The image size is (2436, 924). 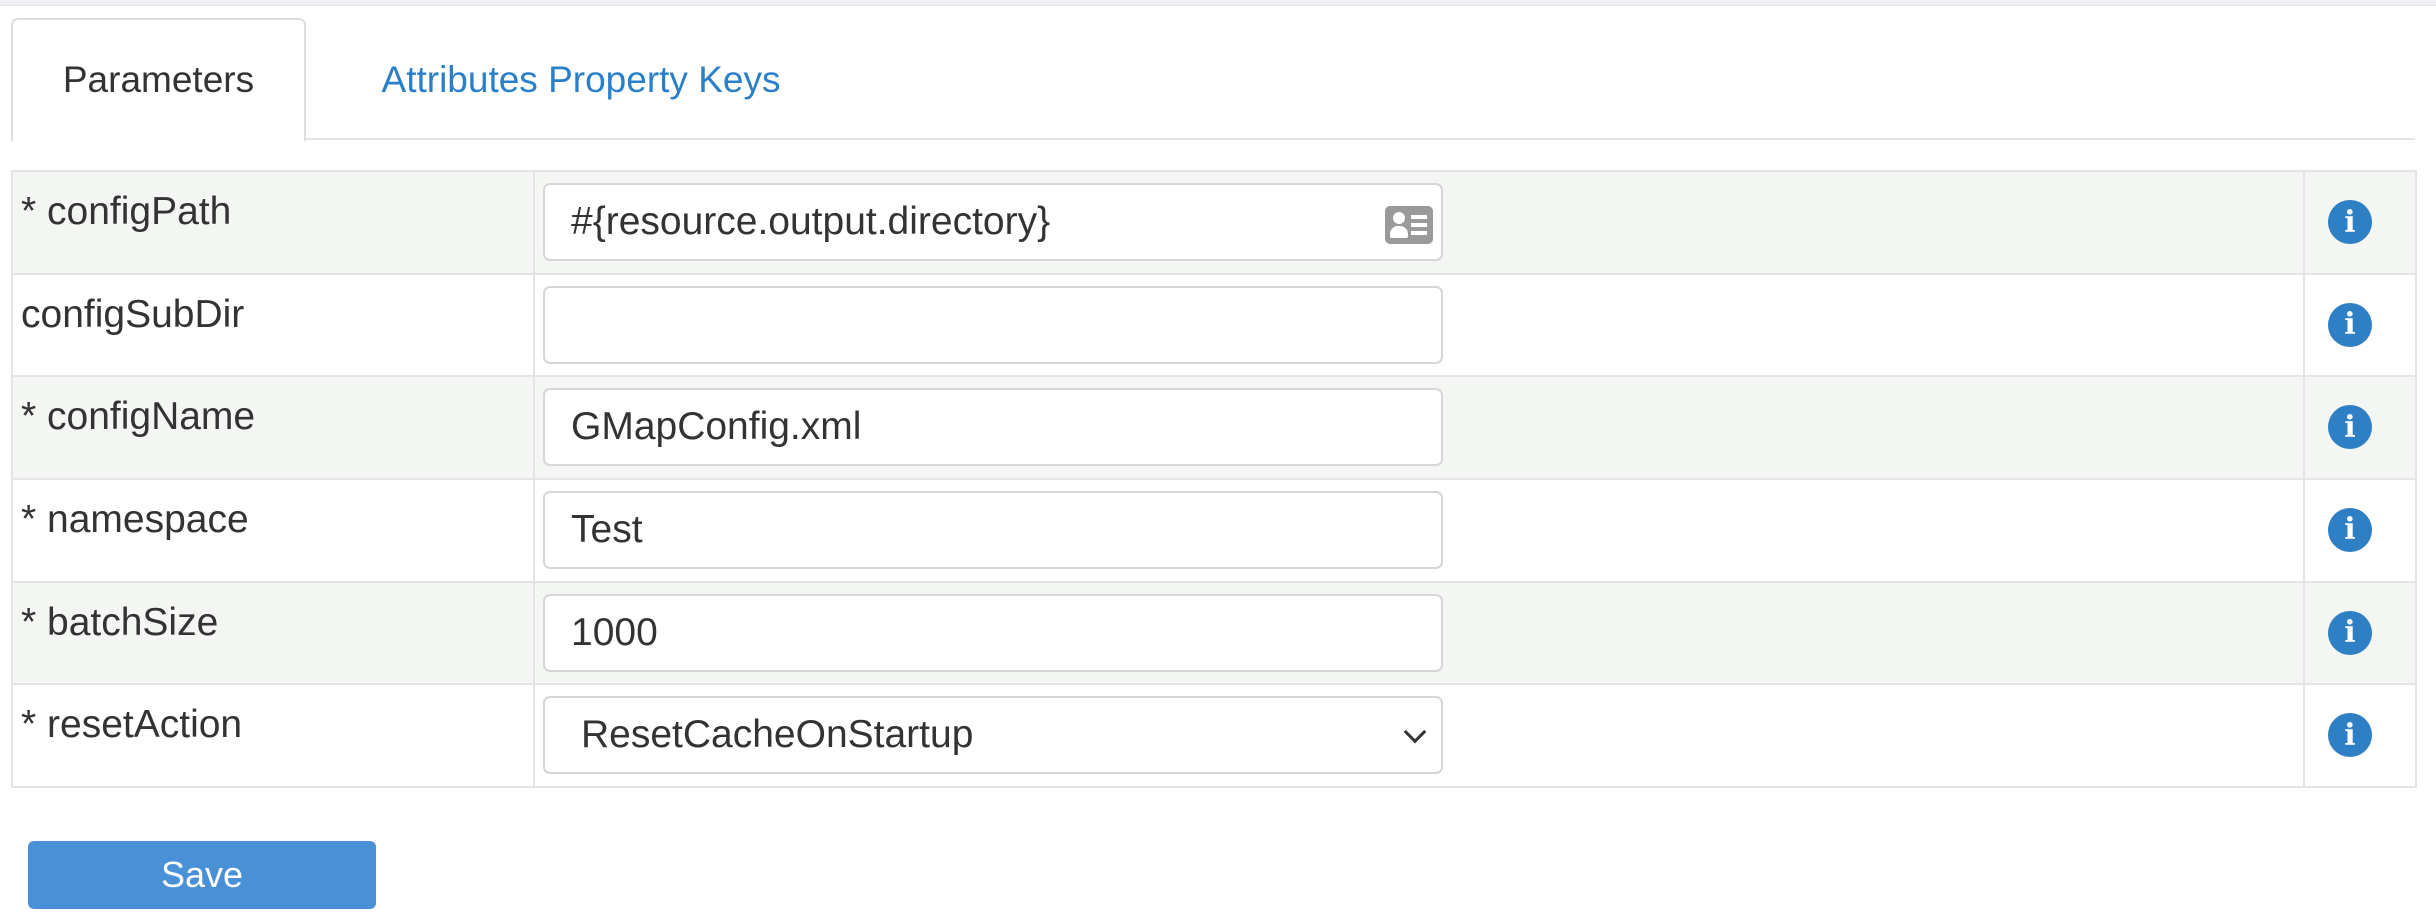 What do you see at coordinates (133, 314) in the screenshot?
I see `config-sub-dir-label: configSubDir` at bounding box center [133, 314].